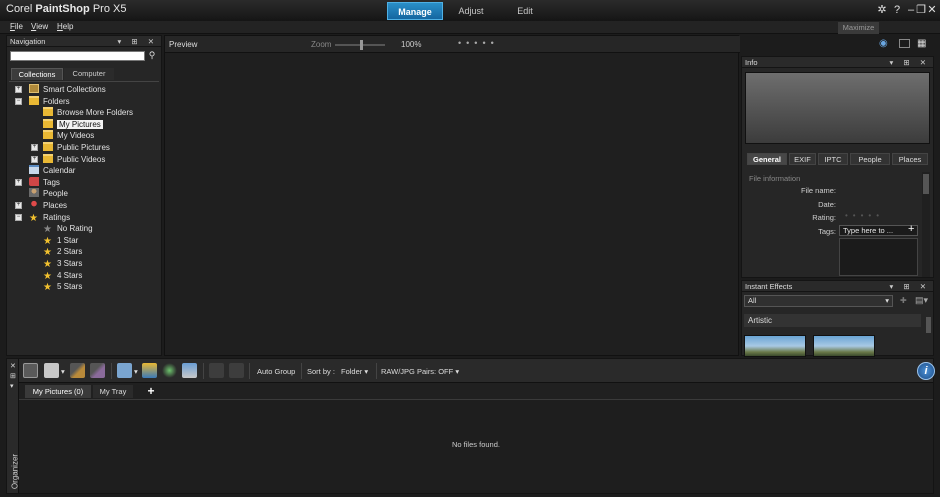  I want to click on menu-bar: File View Help, so click(470, 27).